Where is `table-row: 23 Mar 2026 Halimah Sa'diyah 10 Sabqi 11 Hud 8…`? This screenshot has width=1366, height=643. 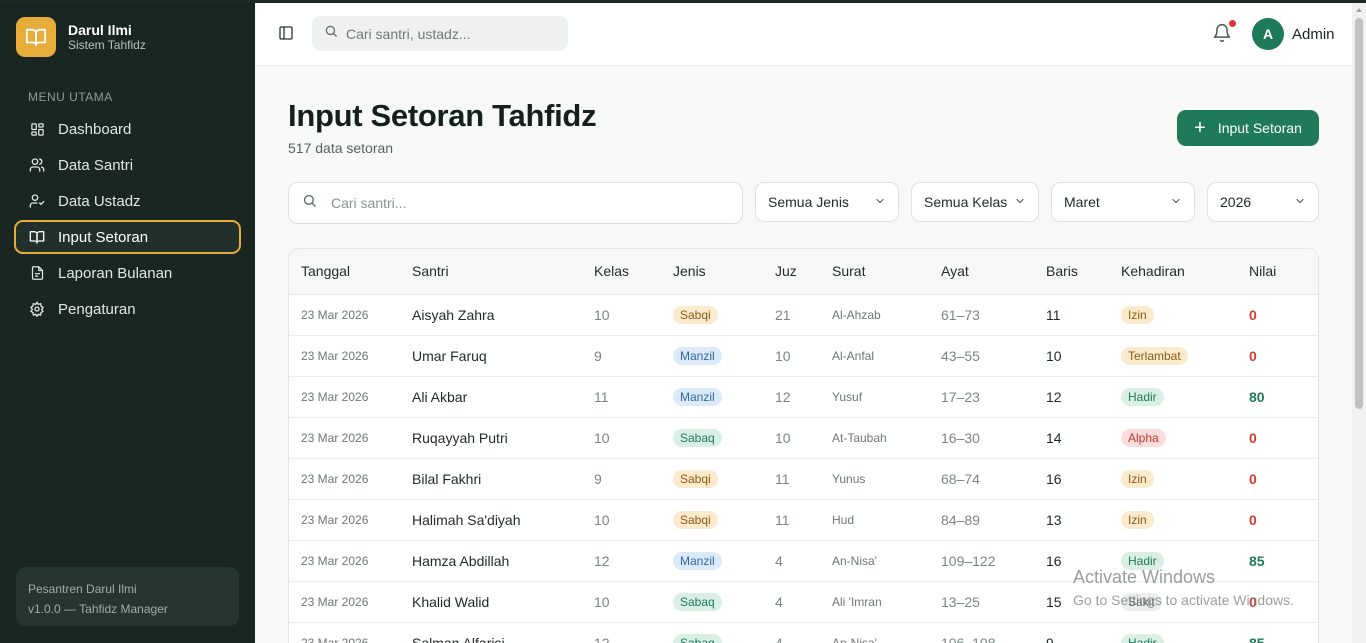
table-row: 23 Mar 2026 Halimah Sa'diyah 10 Sabqi 11 Hud 8… is located at coordinates (803, 520).